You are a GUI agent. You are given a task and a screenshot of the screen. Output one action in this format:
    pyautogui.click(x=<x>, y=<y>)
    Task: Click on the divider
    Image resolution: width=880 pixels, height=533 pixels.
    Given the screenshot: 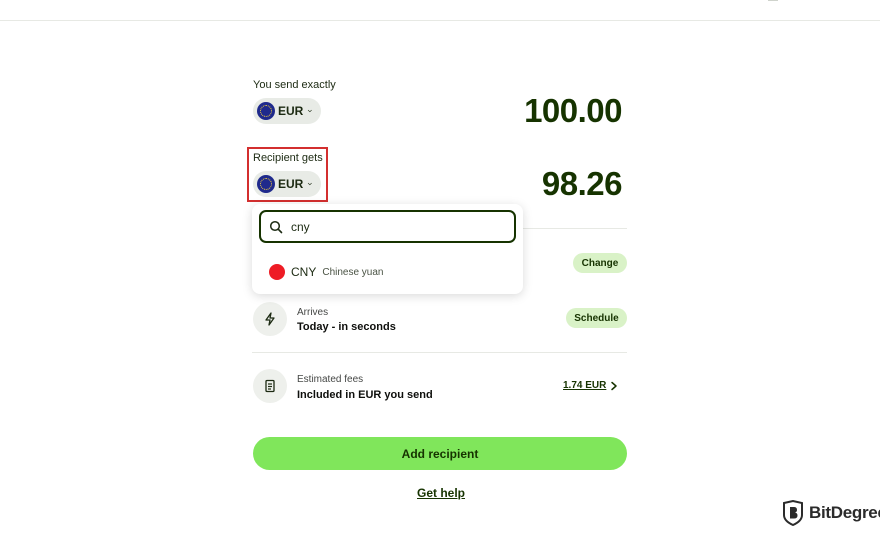 What is the action you would take?
    pyautogui.click(x=439, y=352)
    